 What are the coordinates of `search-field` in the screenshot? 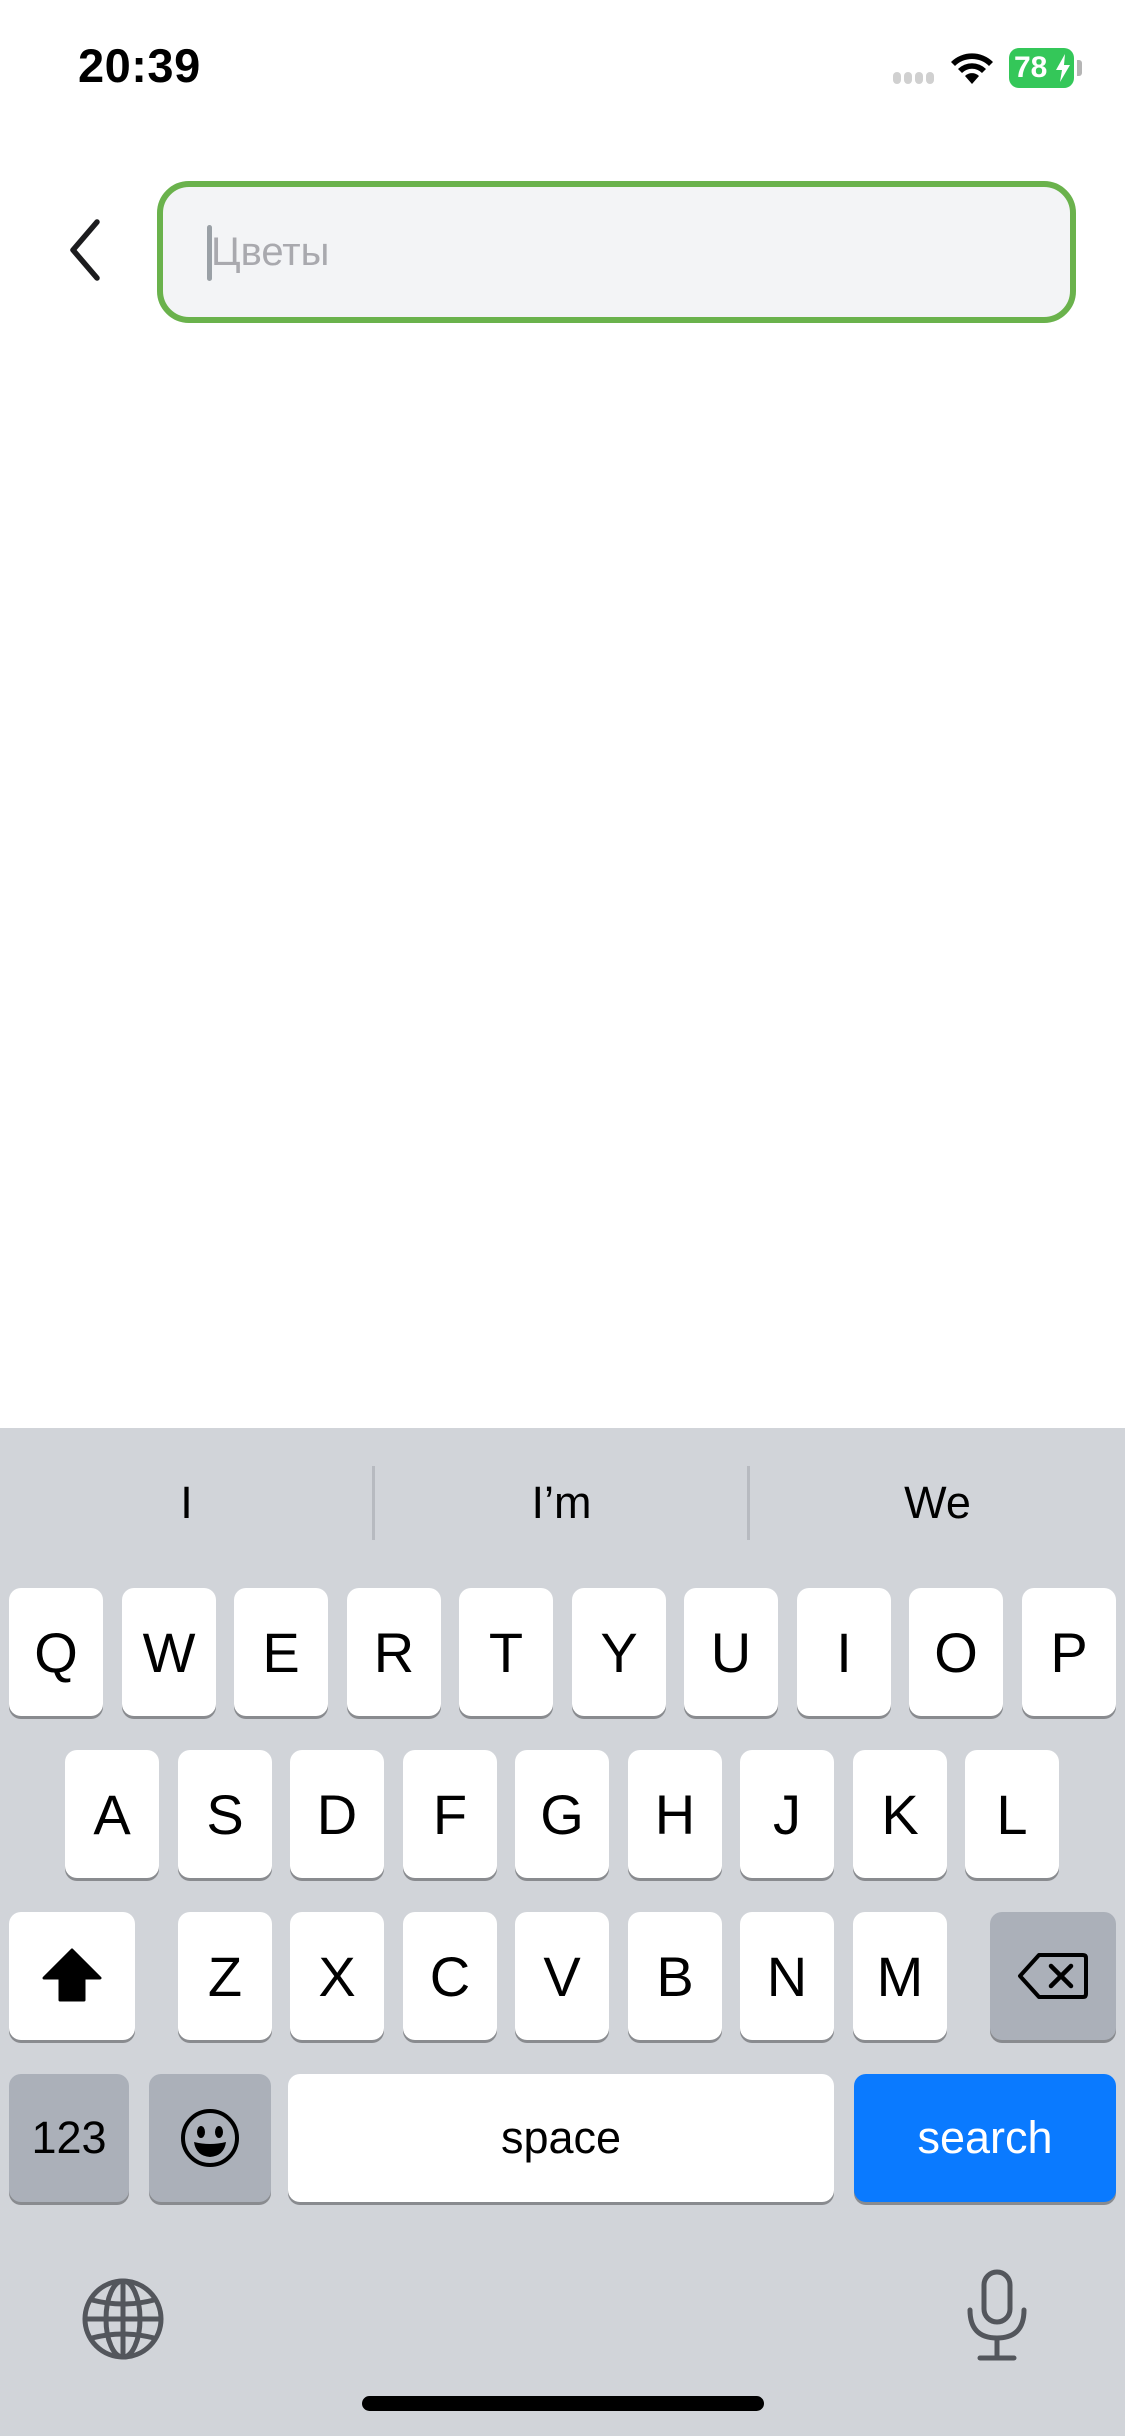 It's located at (616, 252).